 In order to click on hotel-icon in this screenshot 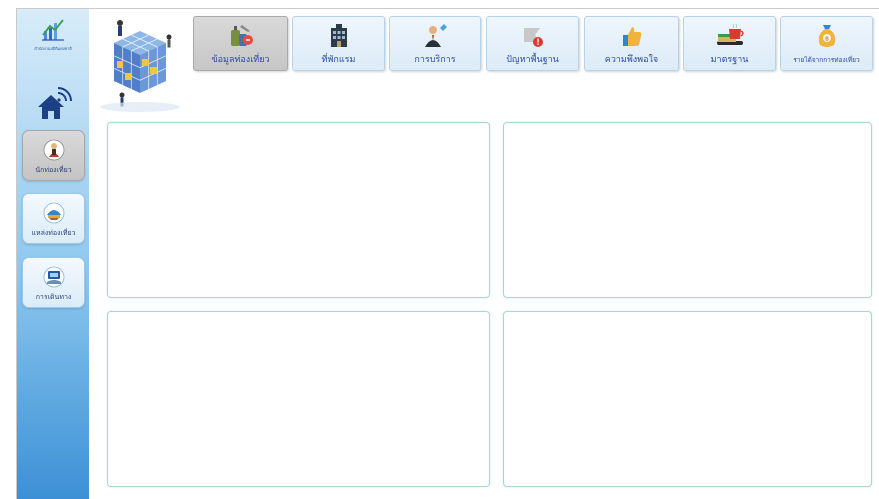, I will do `click(338, 35)`.